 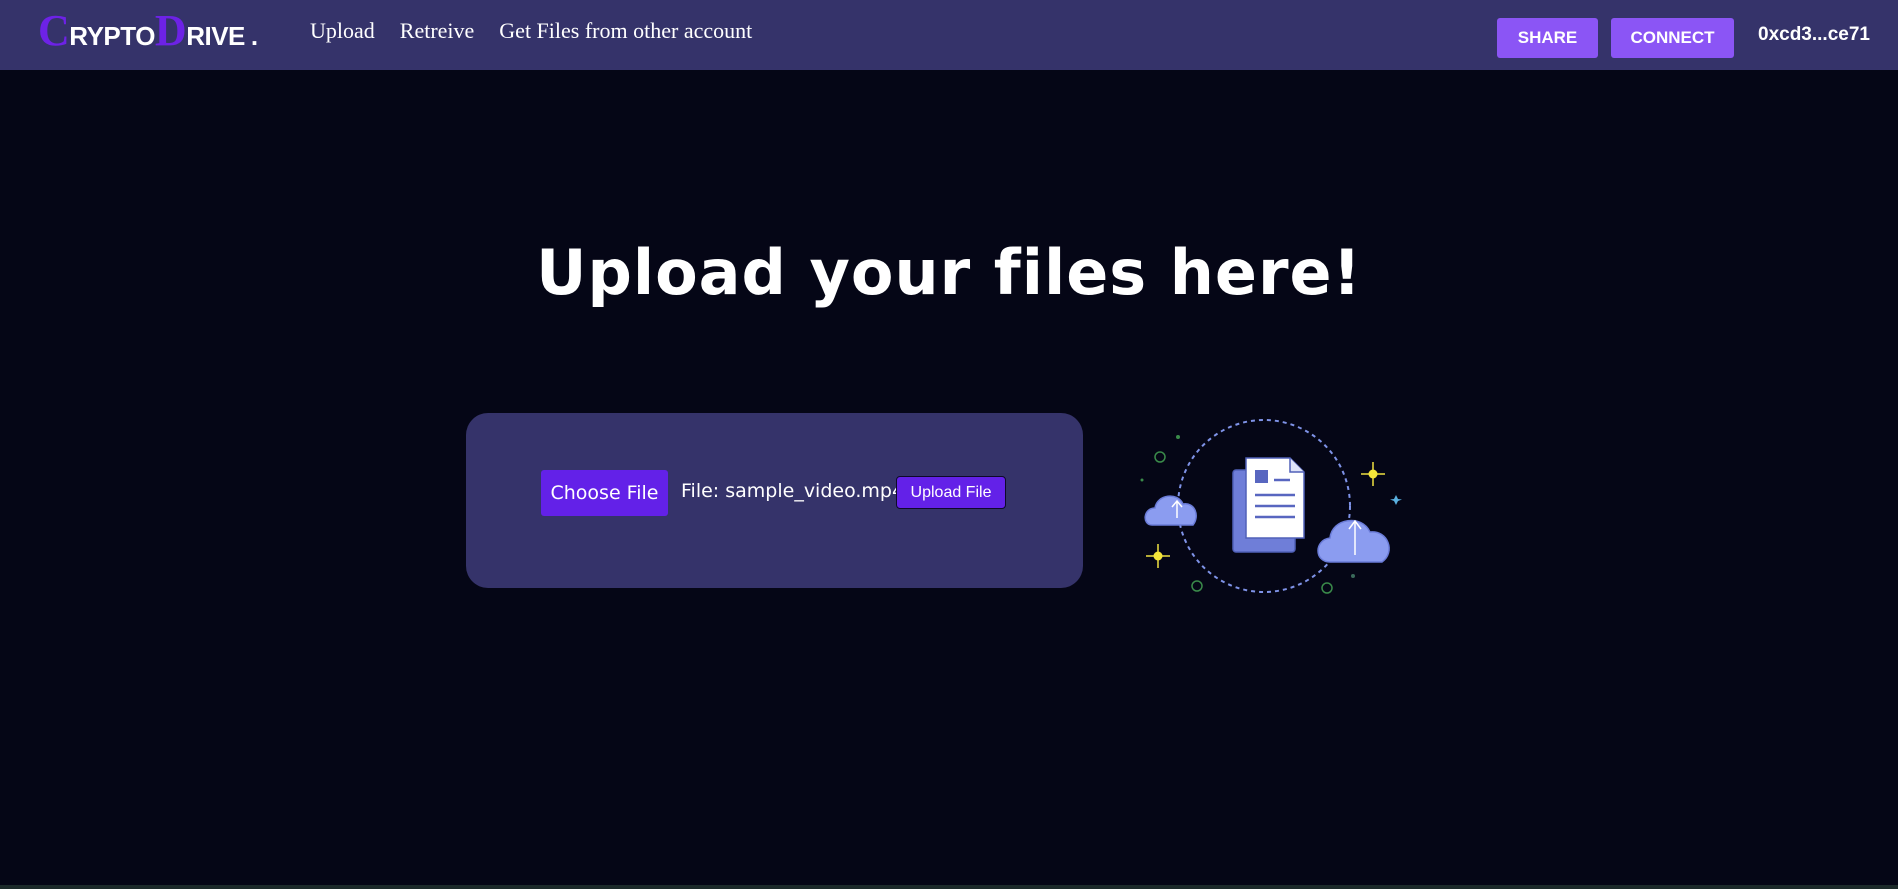 I want to click on brand-letter-c: C, so click(x=54, y=30).